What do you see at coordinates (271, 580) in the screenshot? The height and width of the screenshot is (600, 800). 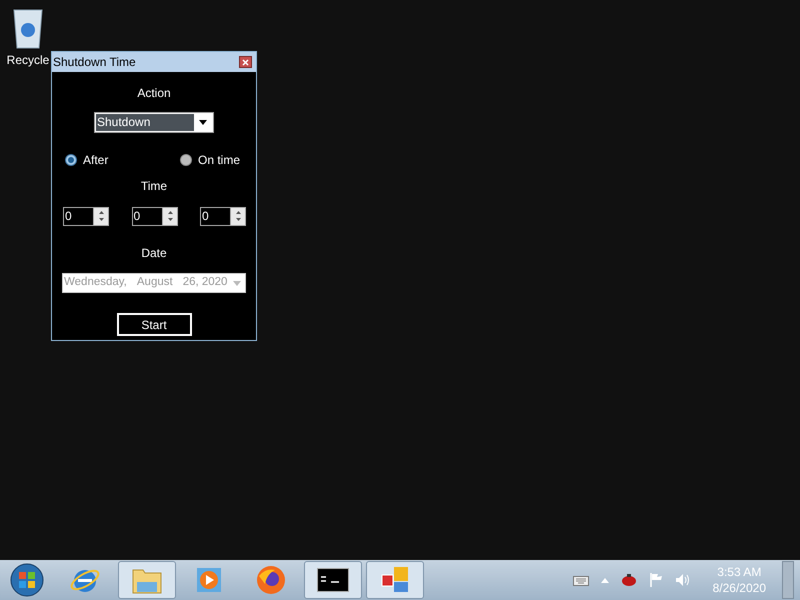 I see `fox-globe-icon` at bounding box center [271, 580].